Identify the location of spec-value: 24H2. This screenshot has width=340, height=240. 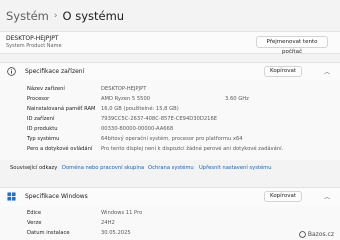
(108, 223).